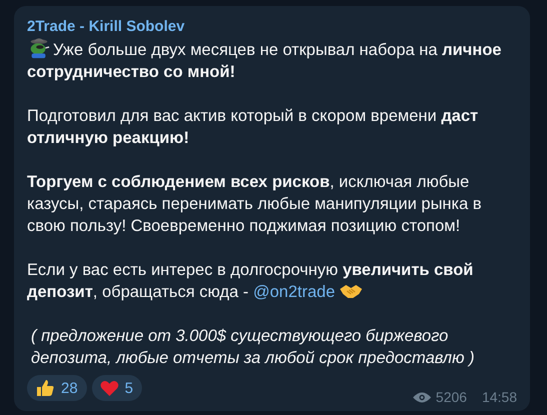 The image size is (547, 415). I want to click on author-name: 2Trade - Kirill Sobolev, so click(106, 27).